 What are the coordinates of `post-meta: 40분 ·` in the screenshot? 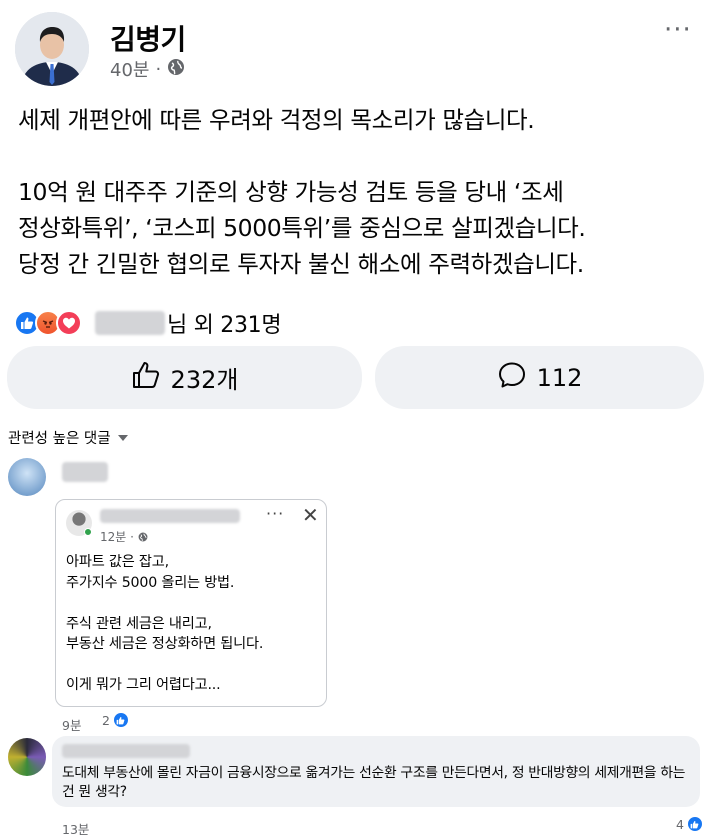 It's located at (147, 69).